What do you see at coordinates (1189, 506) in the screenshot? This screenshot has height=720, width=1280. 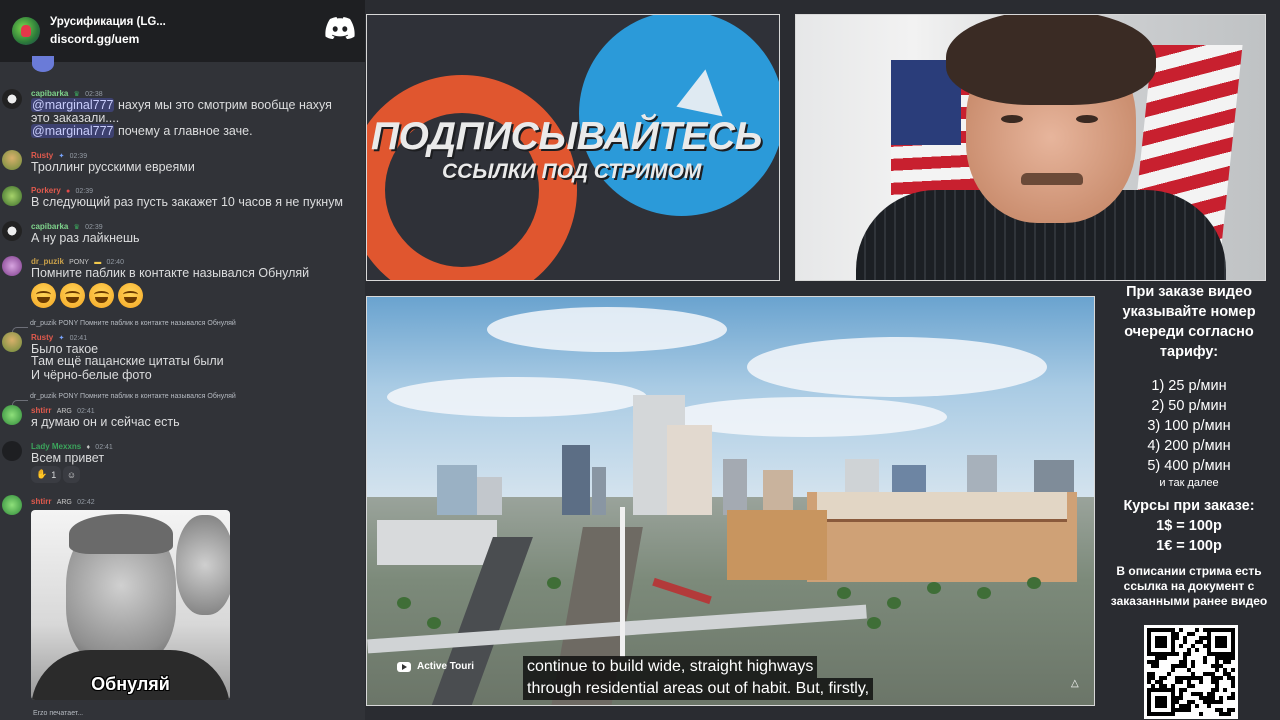 I see `rates-title: Курсы при заказе:` at bounding box center [1189, 506].